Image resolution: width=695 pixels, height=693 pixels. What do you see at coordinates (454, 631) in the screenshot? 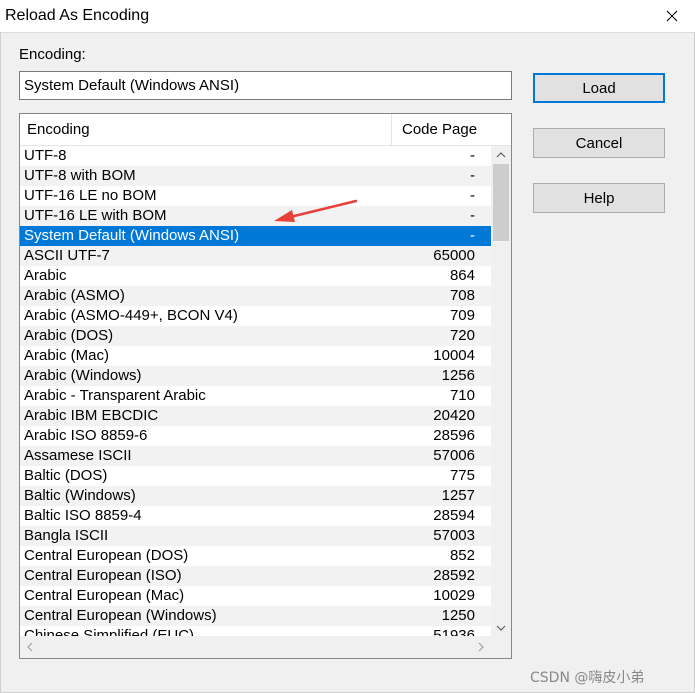
I see `code-page-value: 51936` at bounding box center [454, 631].